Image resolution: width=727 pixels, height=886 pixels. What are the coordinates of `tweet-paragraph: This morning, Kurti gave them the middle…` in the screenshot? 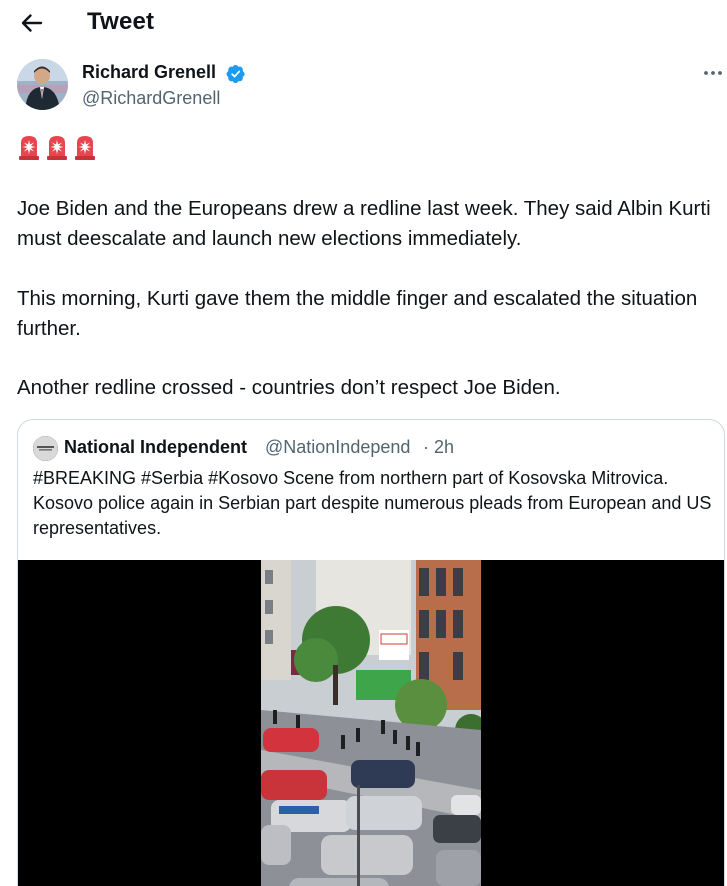 It's located at (357, 313).